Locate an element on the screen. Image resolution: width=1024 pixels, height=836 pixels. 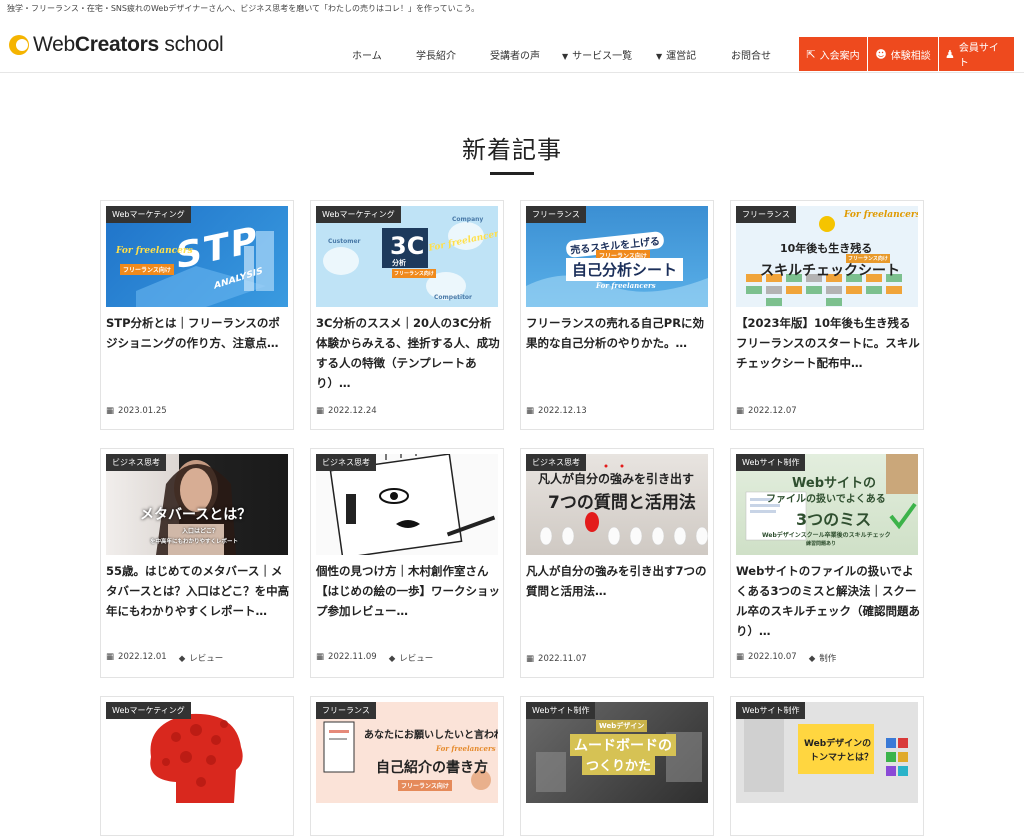
site-logo: WebCreators school is located at coordinates (116, 45).